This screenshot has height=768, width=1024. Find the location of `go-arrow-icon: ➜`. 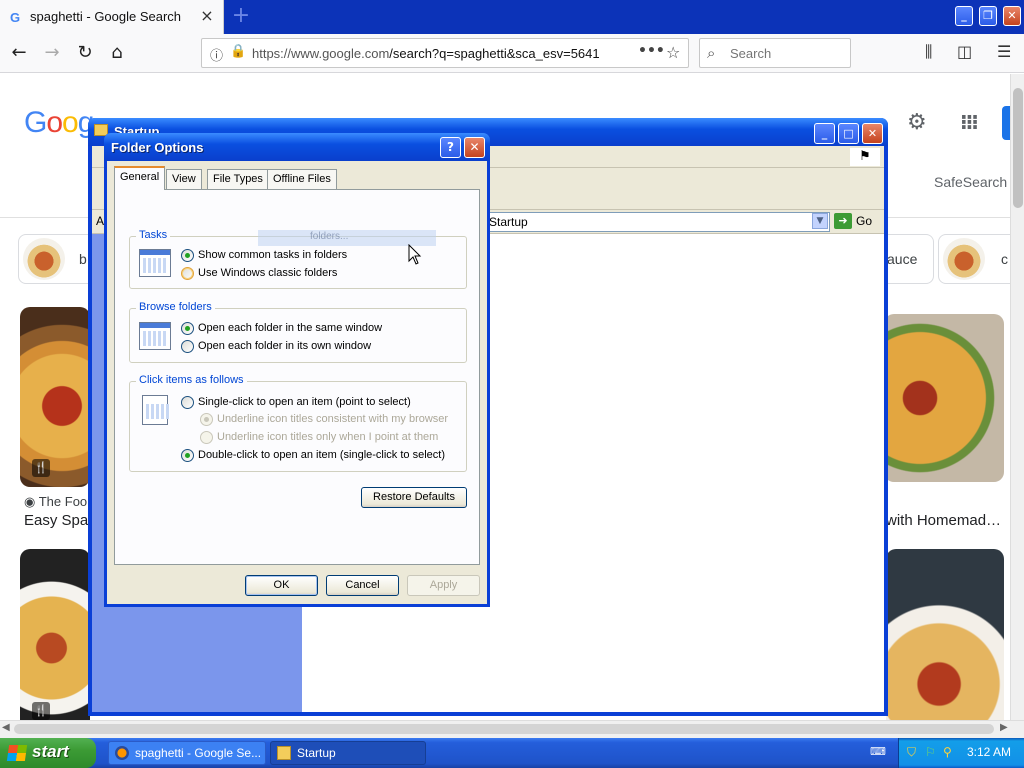

go-arrow-icon: ➜ is located at coordinates (843, 221).